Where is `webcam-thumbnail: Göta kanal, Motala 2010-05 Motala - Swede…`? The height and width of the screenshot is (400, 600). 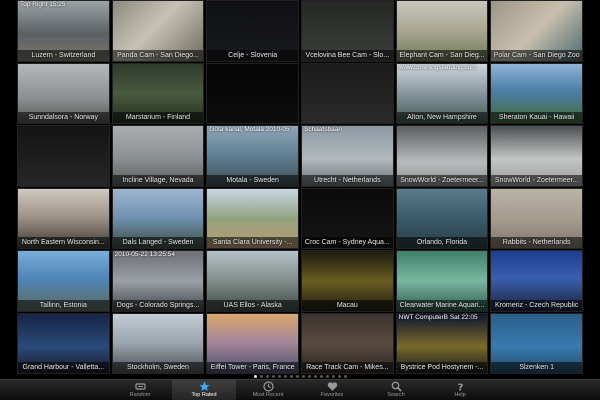 webcam-thumbnail: Göta kanal, Motala 2010-05 Motala - Swede… is located at coordinates (252, 156).